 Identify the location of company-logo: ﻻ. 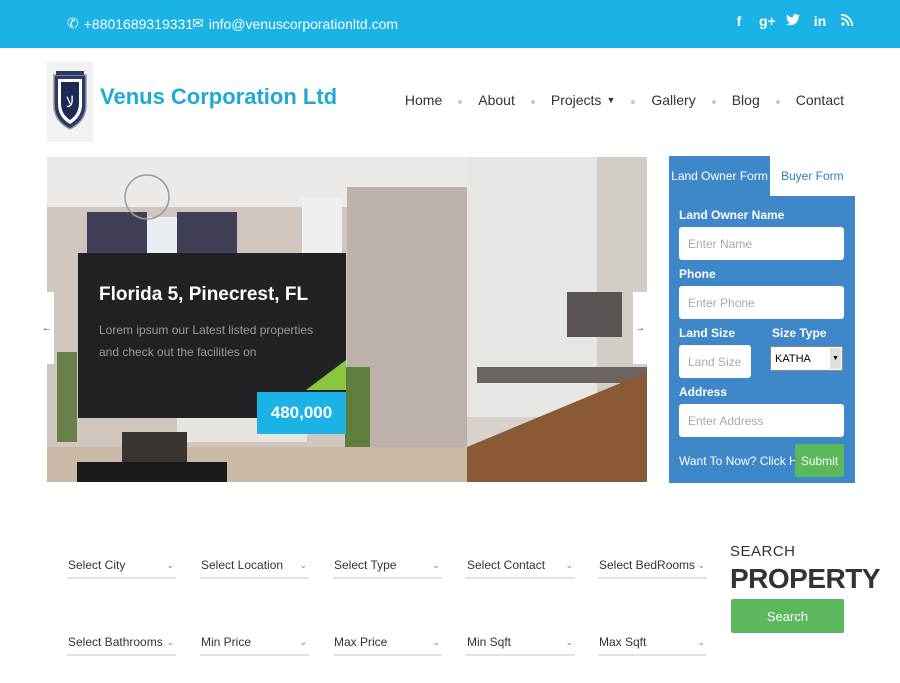
(70, 102).